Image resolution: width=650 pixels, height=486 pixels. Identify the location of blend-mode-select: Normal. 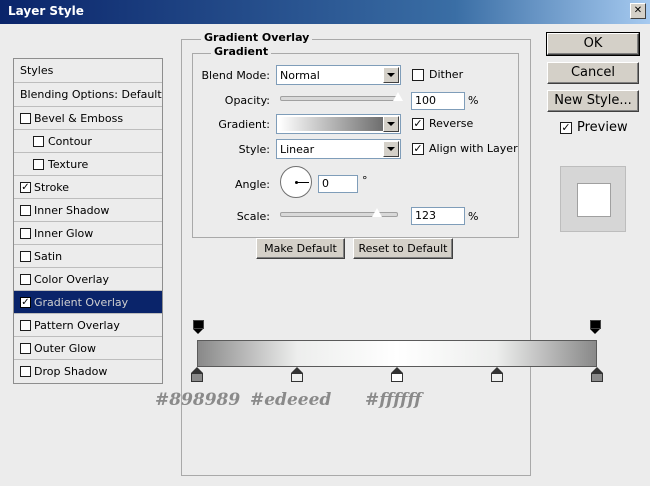
(338, 75).